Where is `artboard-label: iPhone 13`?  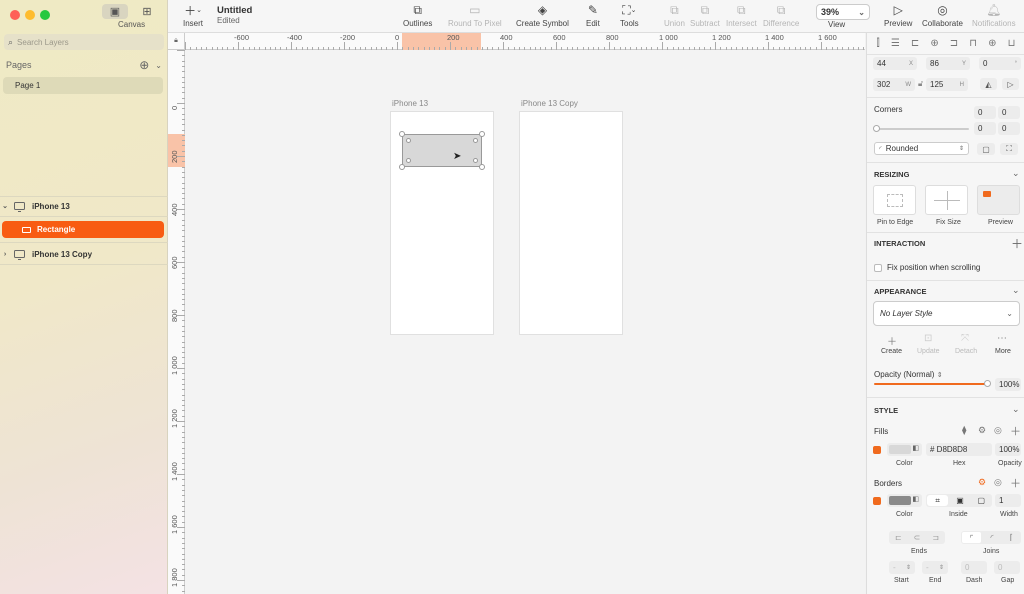
artboard-label: iPhone 13 is located at coordinates (410, 103).